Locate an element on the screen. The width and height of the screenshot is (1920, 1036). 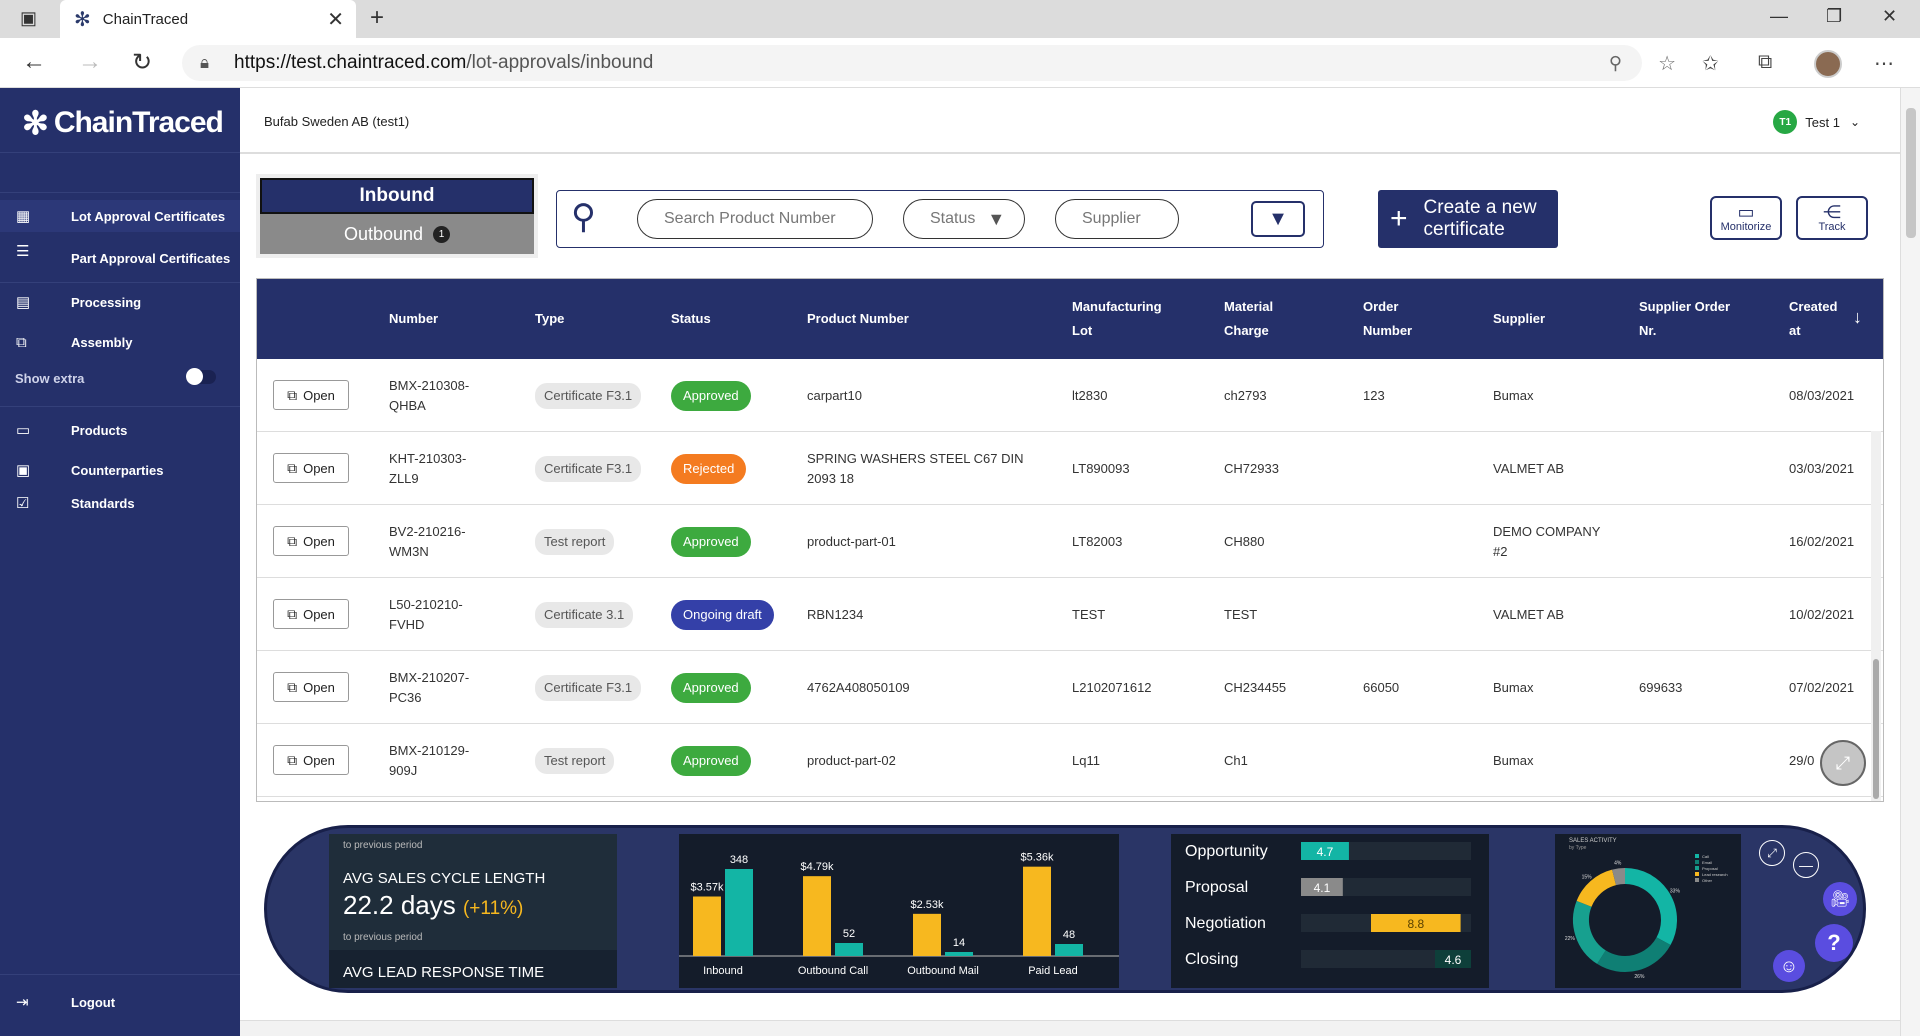
expand-widget-icon: ⤢ is located at coordinates (1772, 853).